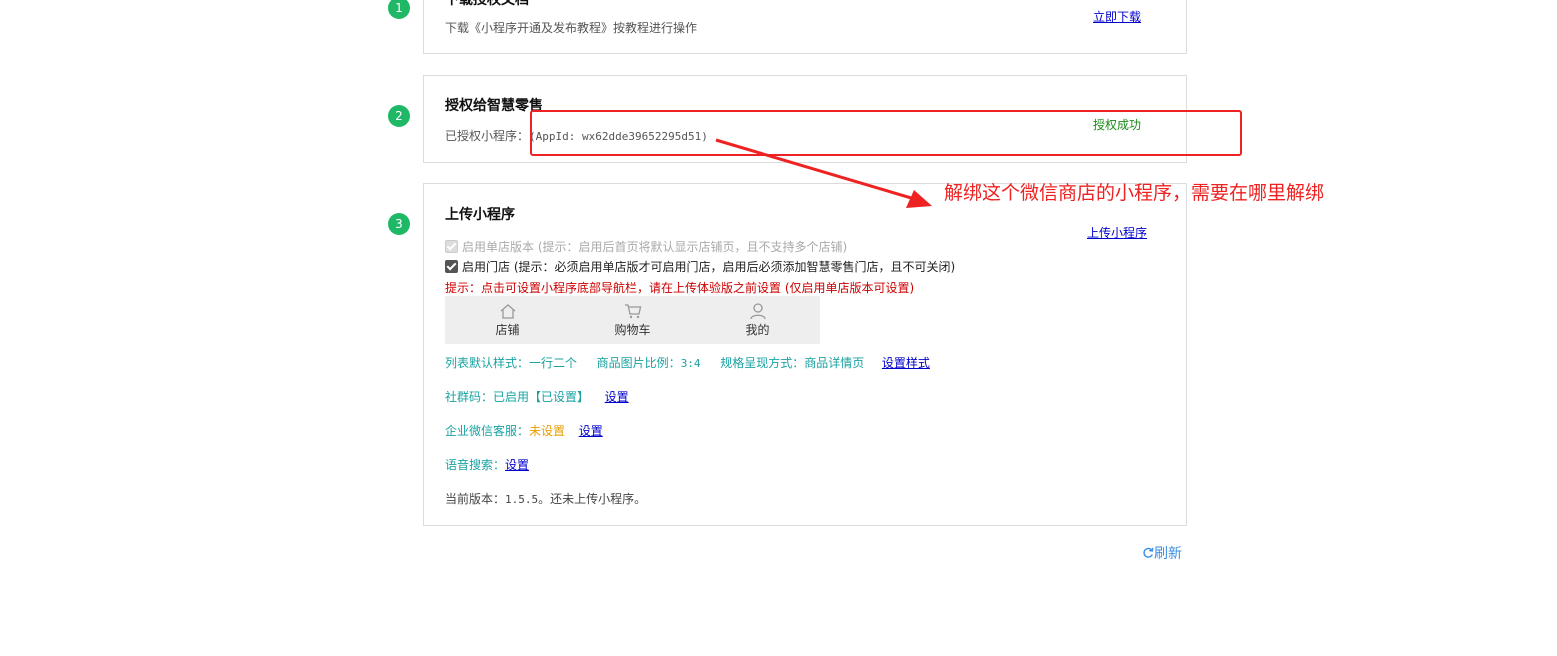  What do you see at coordinates (617, 397) in the screenshot?
I see `community-code-set-link: 设置` at bounding box center [617, 397].